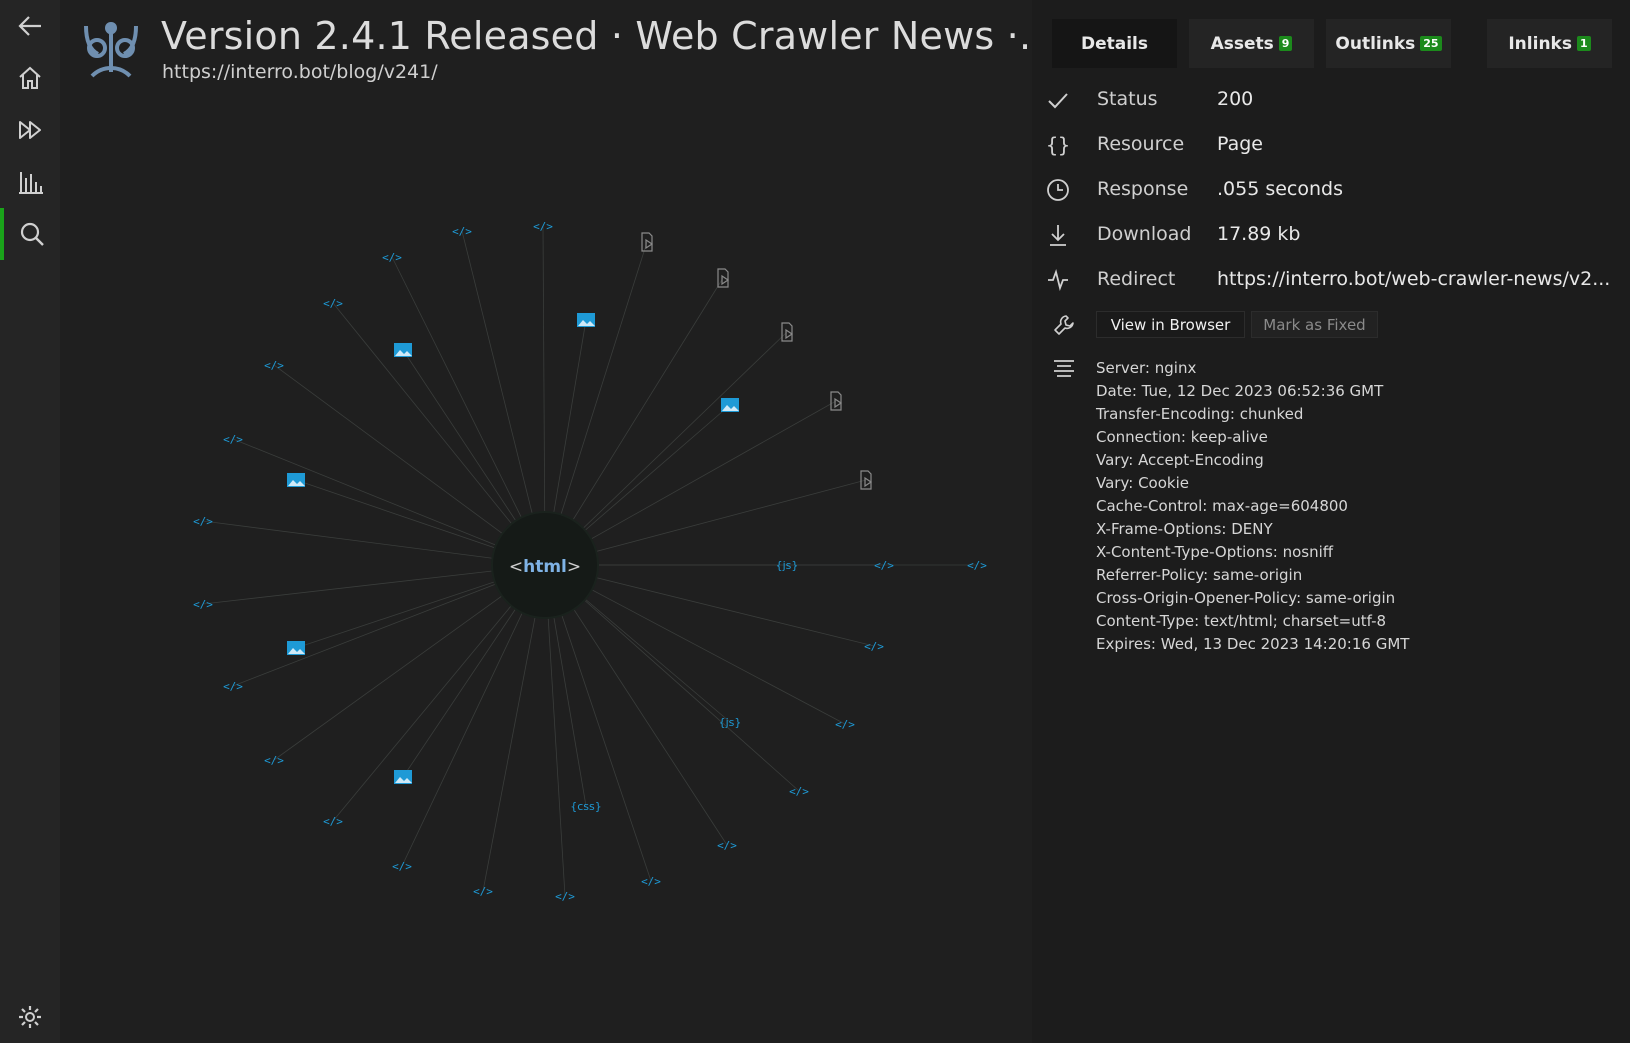 This screenshot has width=1630, height=1043. Describe the element at coordinates (30, 1017) in the screenshot. I see `settings-button` at that location.